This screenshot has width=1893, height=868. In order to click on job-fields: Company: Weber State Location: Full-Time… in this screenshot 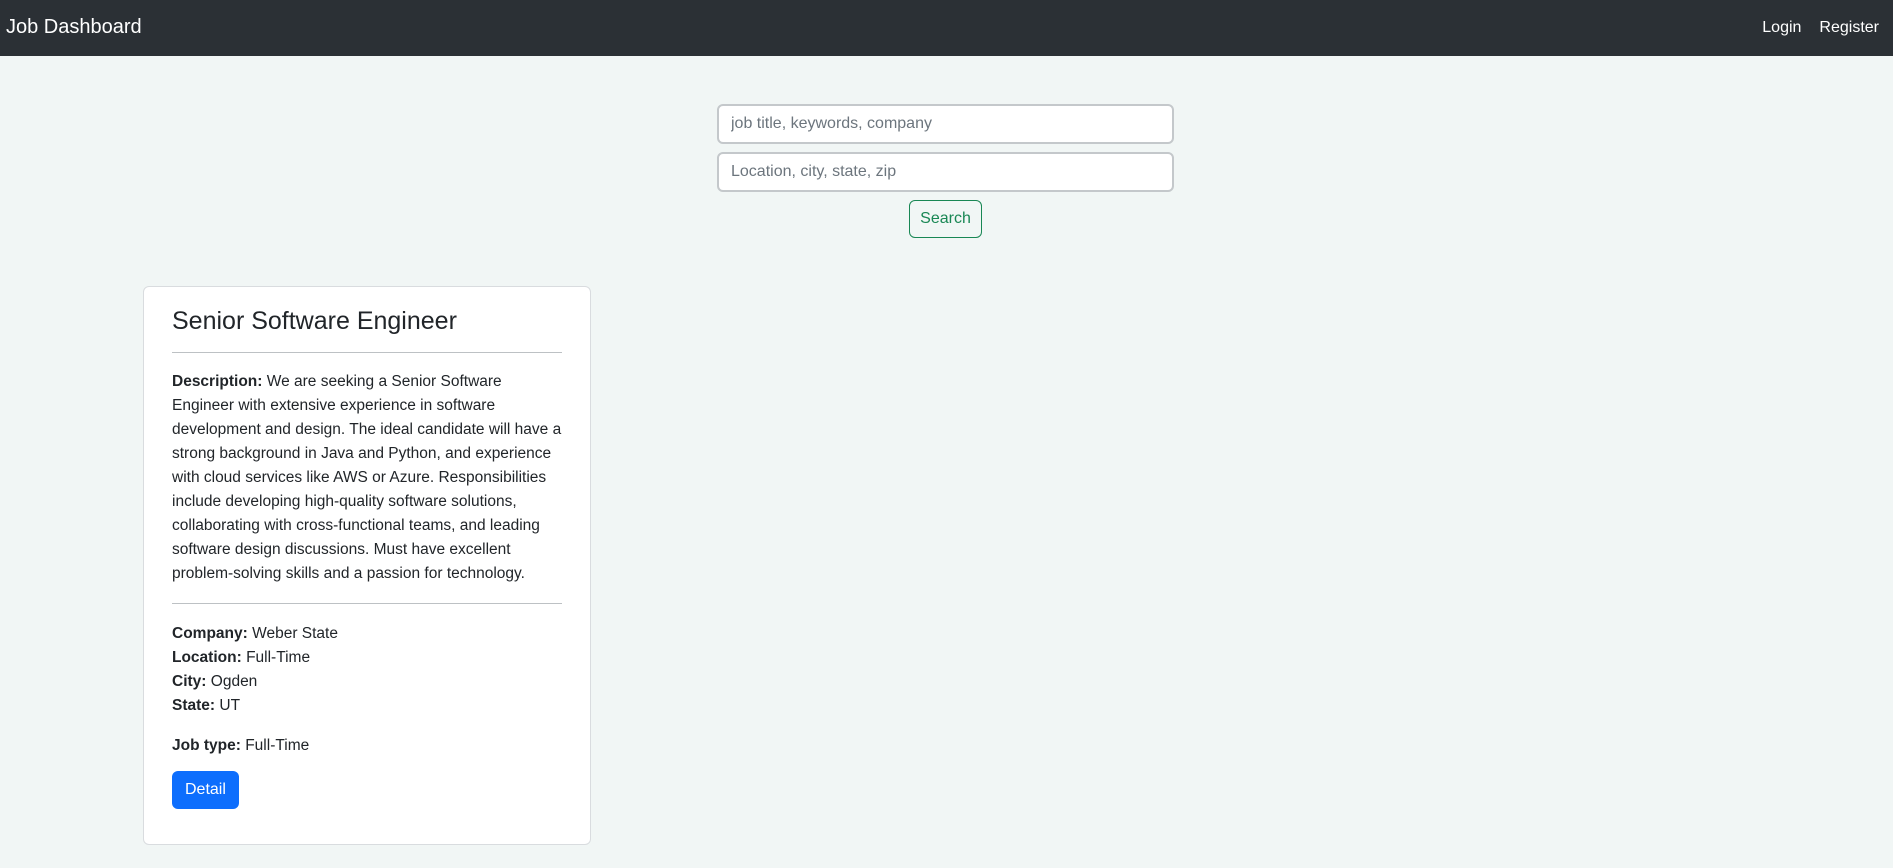, I will do `click(367, 670)`.